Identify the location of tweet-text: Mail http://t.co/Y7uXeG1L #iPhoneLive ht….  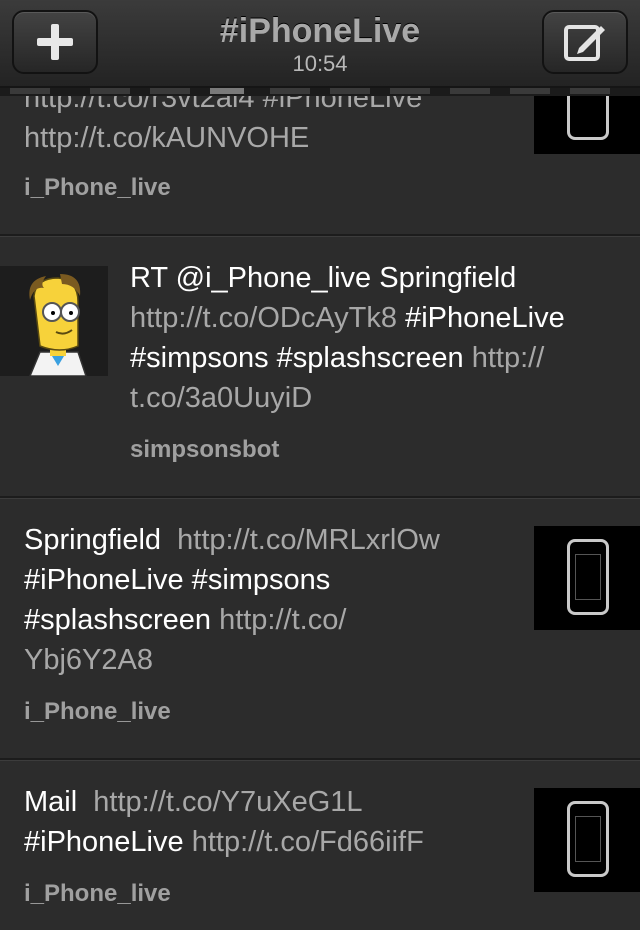
(224, 822).